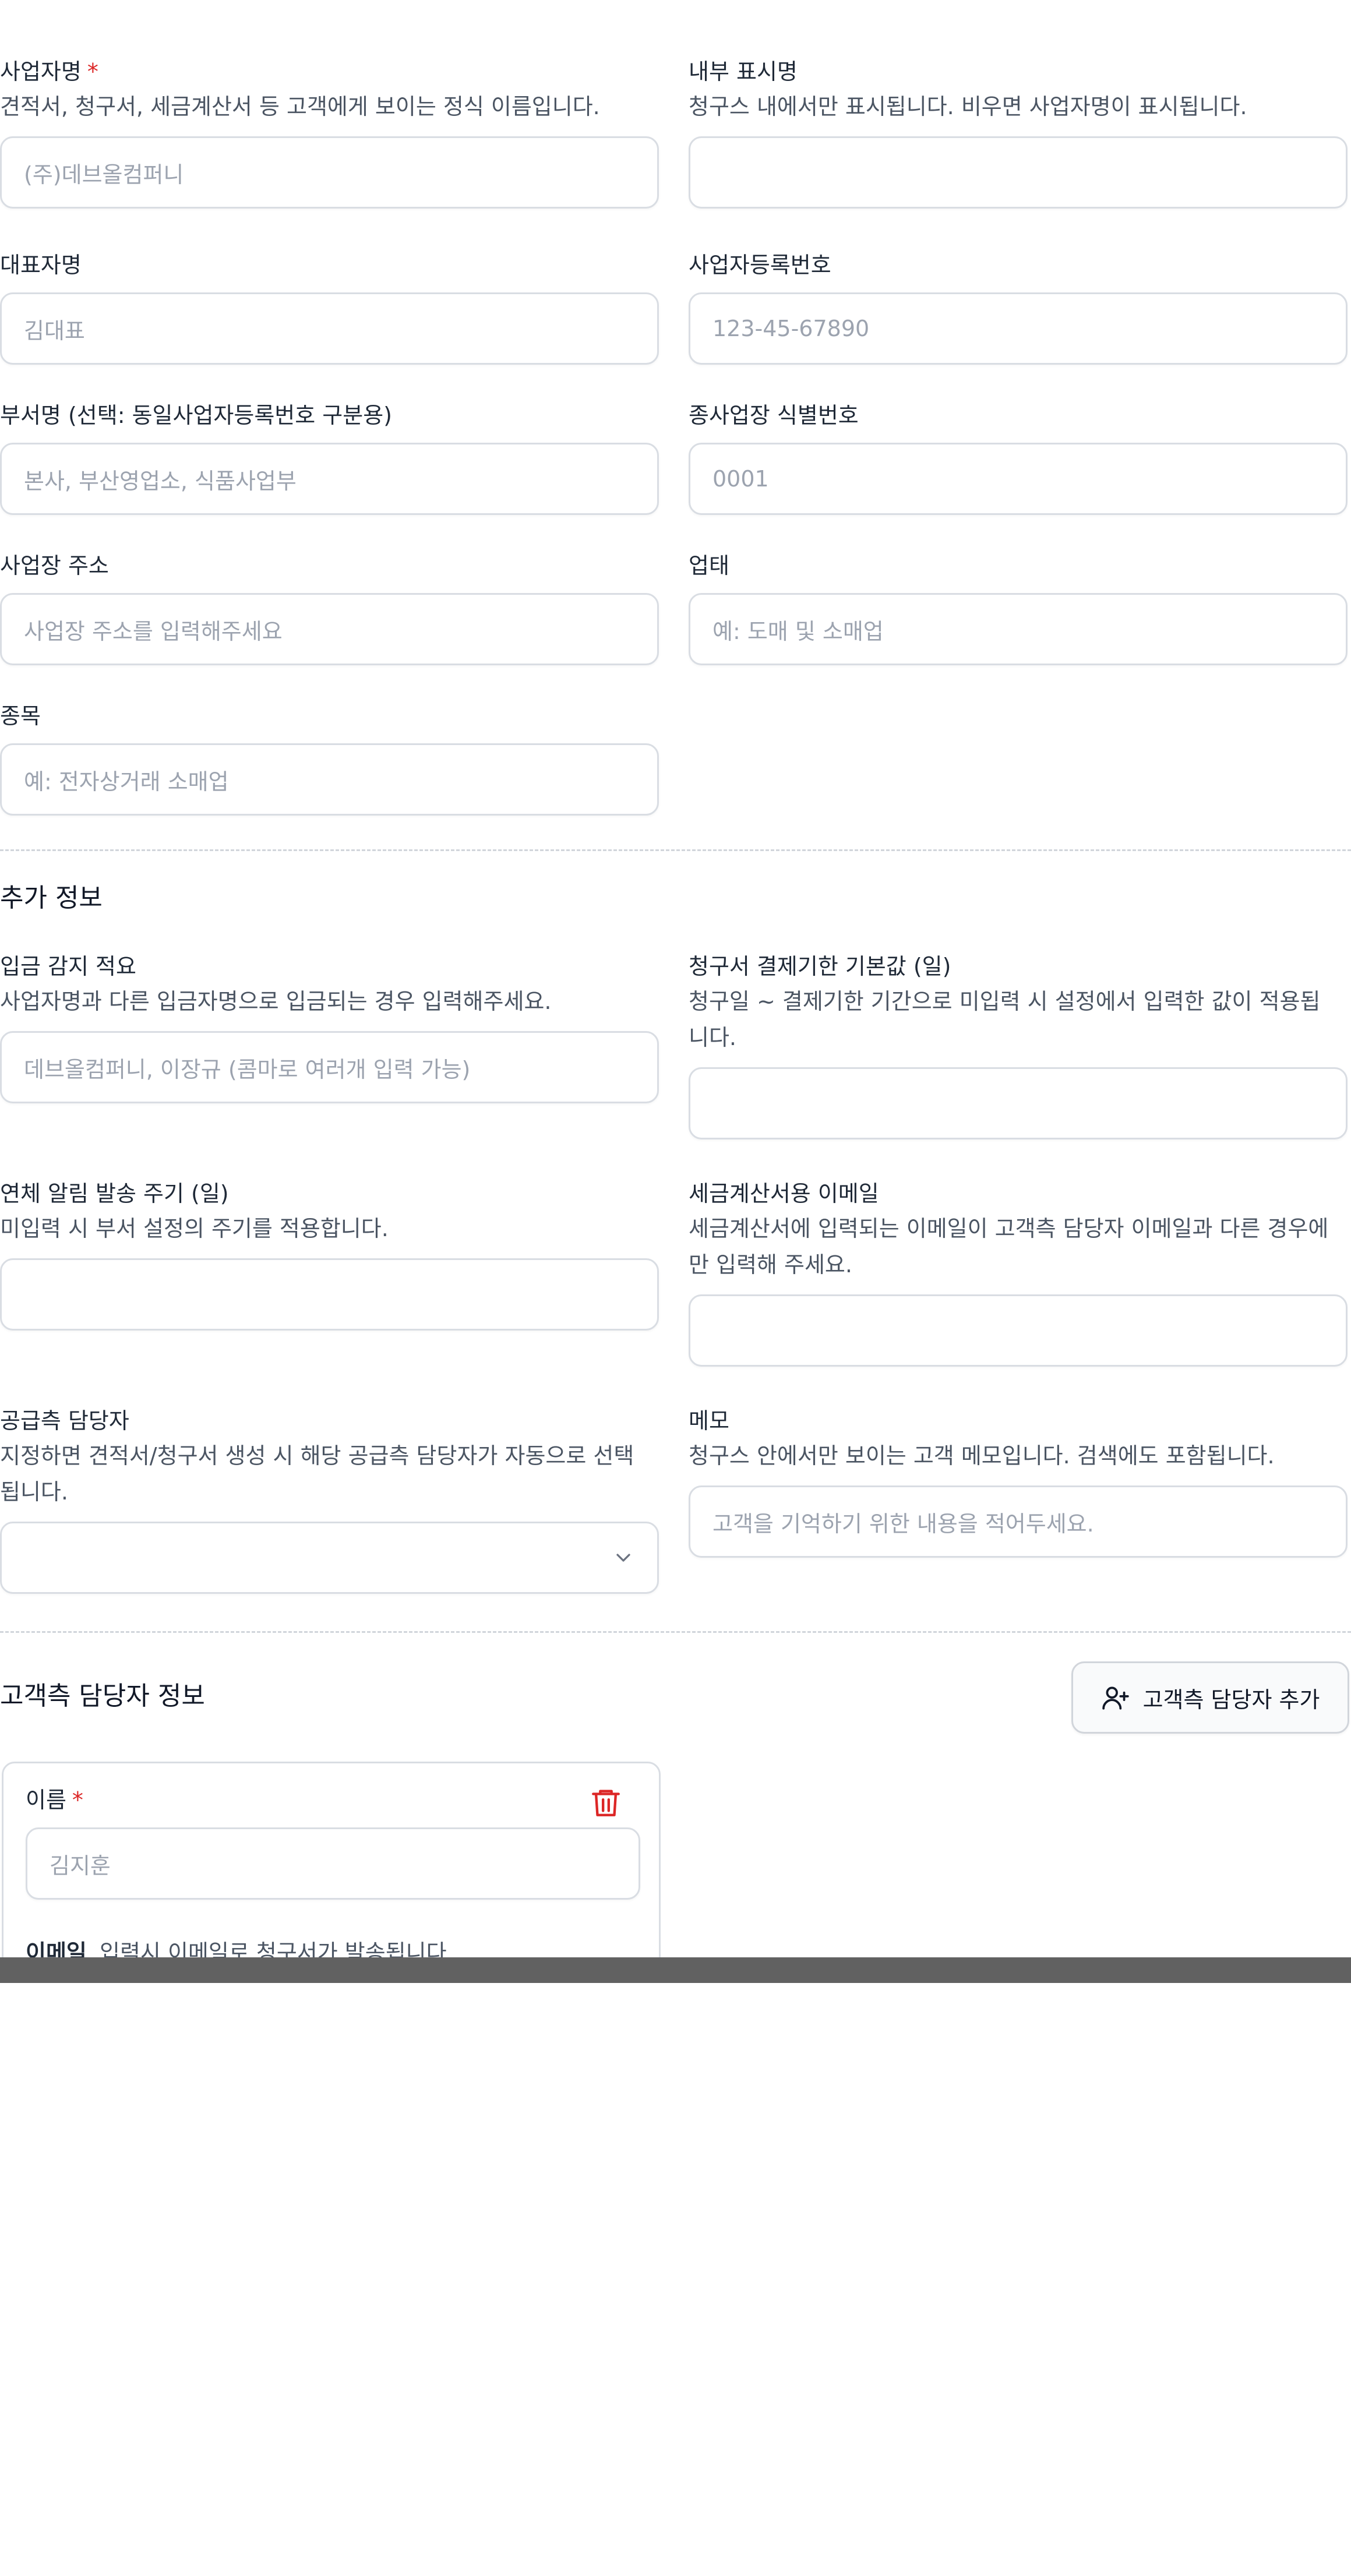 This screenshot has width=1351, height=2576. I want to click on display-name-label: 내부 표시명, so click(743, 71).